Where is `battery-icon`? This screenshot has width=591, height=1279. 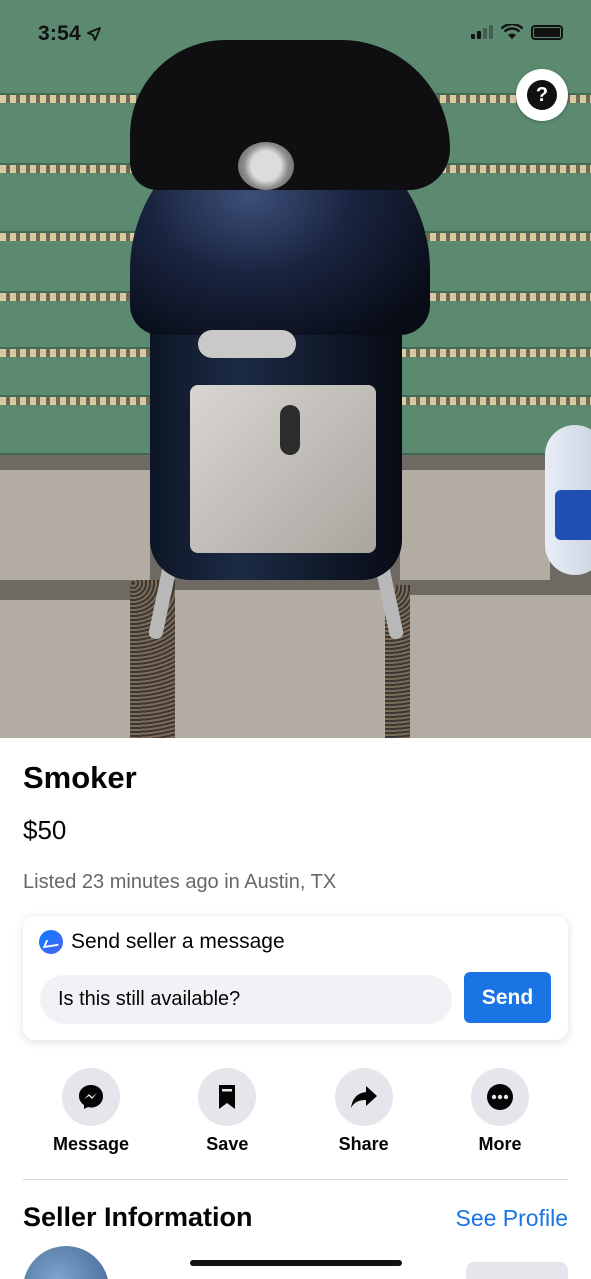 battery-icon is located at coordinates (547, 32).